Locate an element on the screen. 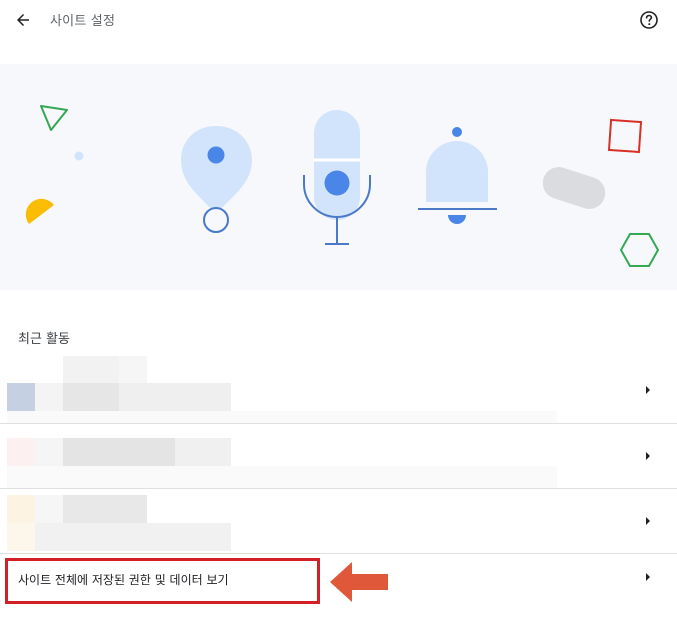 The height and width of the screenshot is (621, 677). square-shape is located at coordinates (625, 136).